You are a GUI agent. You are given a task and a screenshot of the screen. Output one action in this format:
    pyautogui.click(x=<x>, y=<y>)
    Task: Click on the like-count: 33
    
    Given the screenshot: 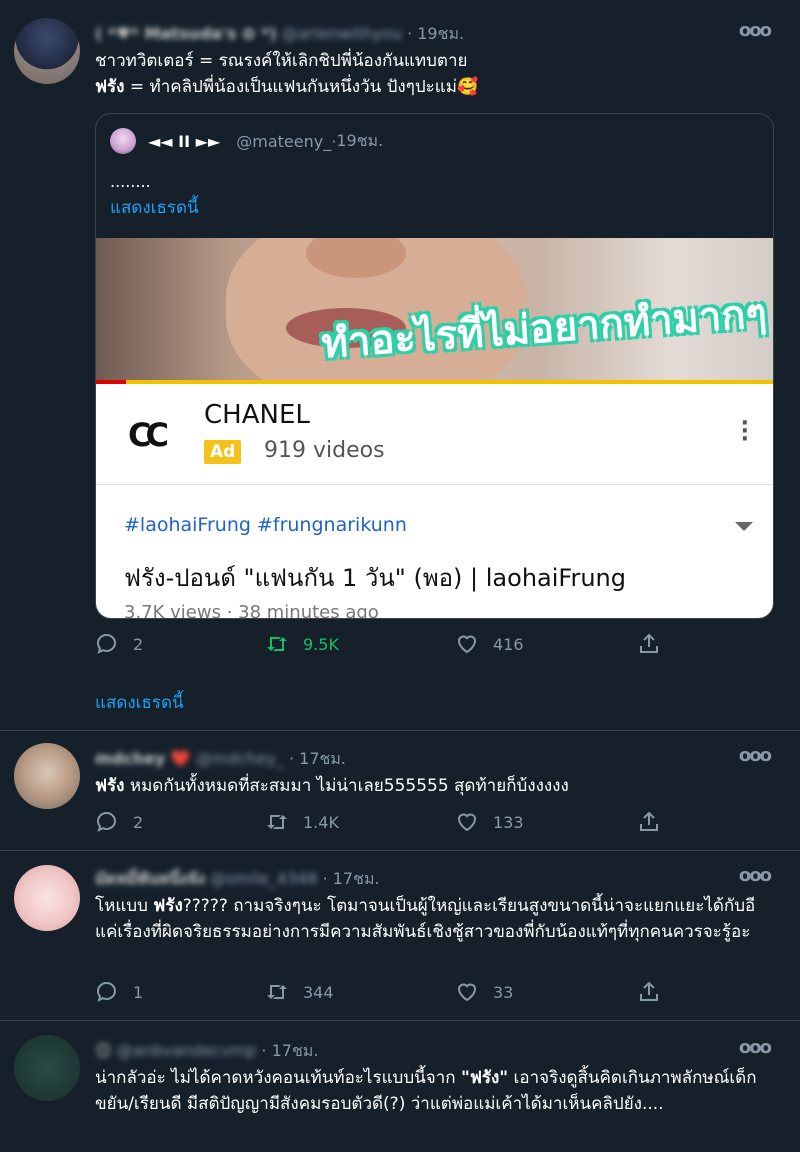 What is the action you would take?
    pyautogui.click(x=503, y=992)
    